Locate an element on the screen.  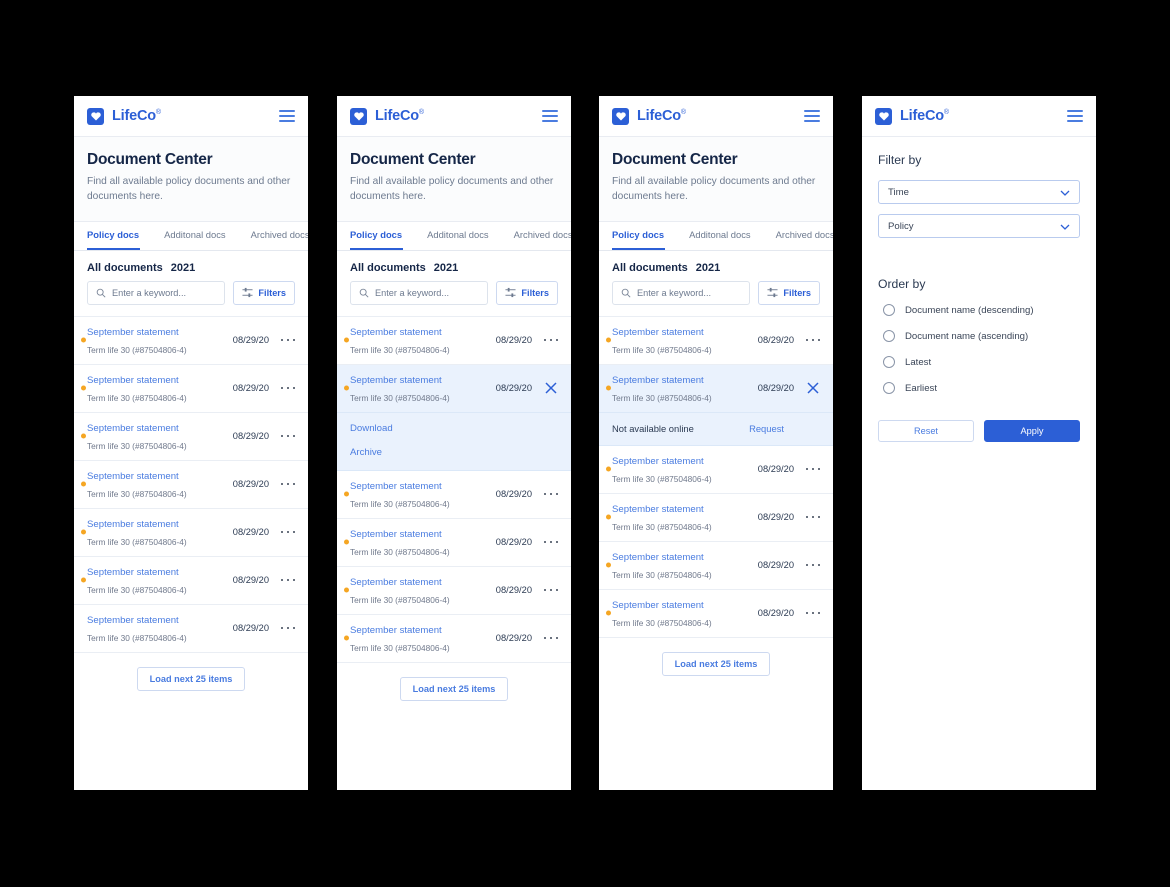
radio-latest: Latest is located at coordinates (979, 362).